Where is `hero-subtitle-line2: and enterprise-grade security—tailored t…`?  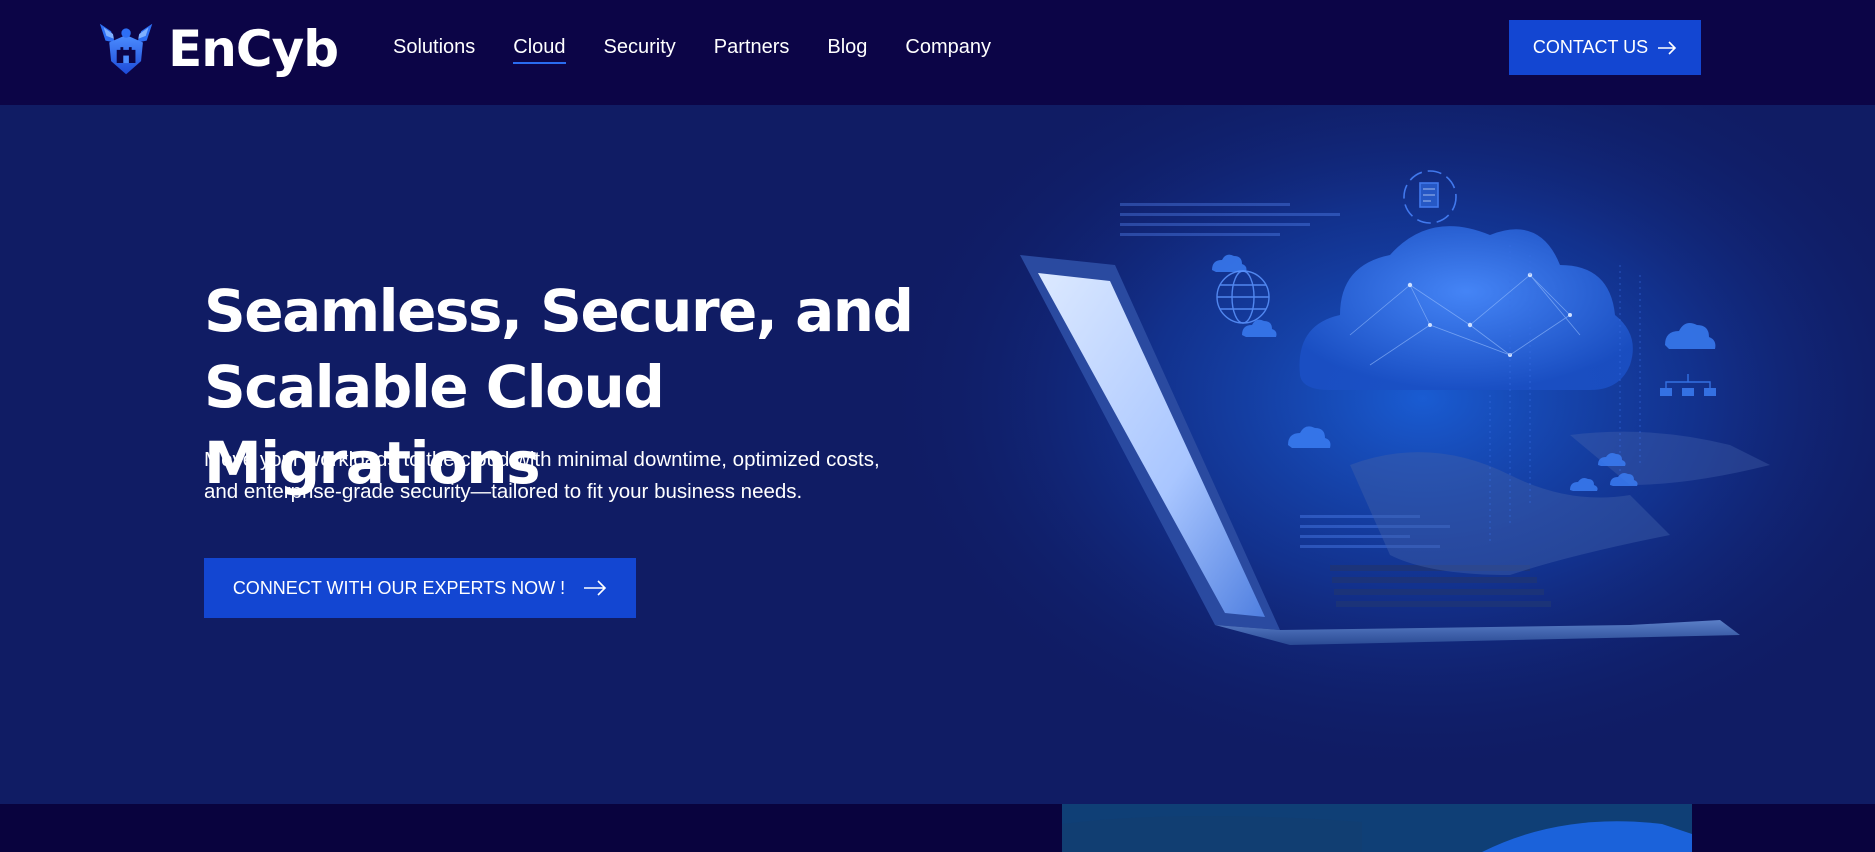
hero-subtitle-line2: and enterprise-grade security—tailored t… is located at coordinates (503, 491).